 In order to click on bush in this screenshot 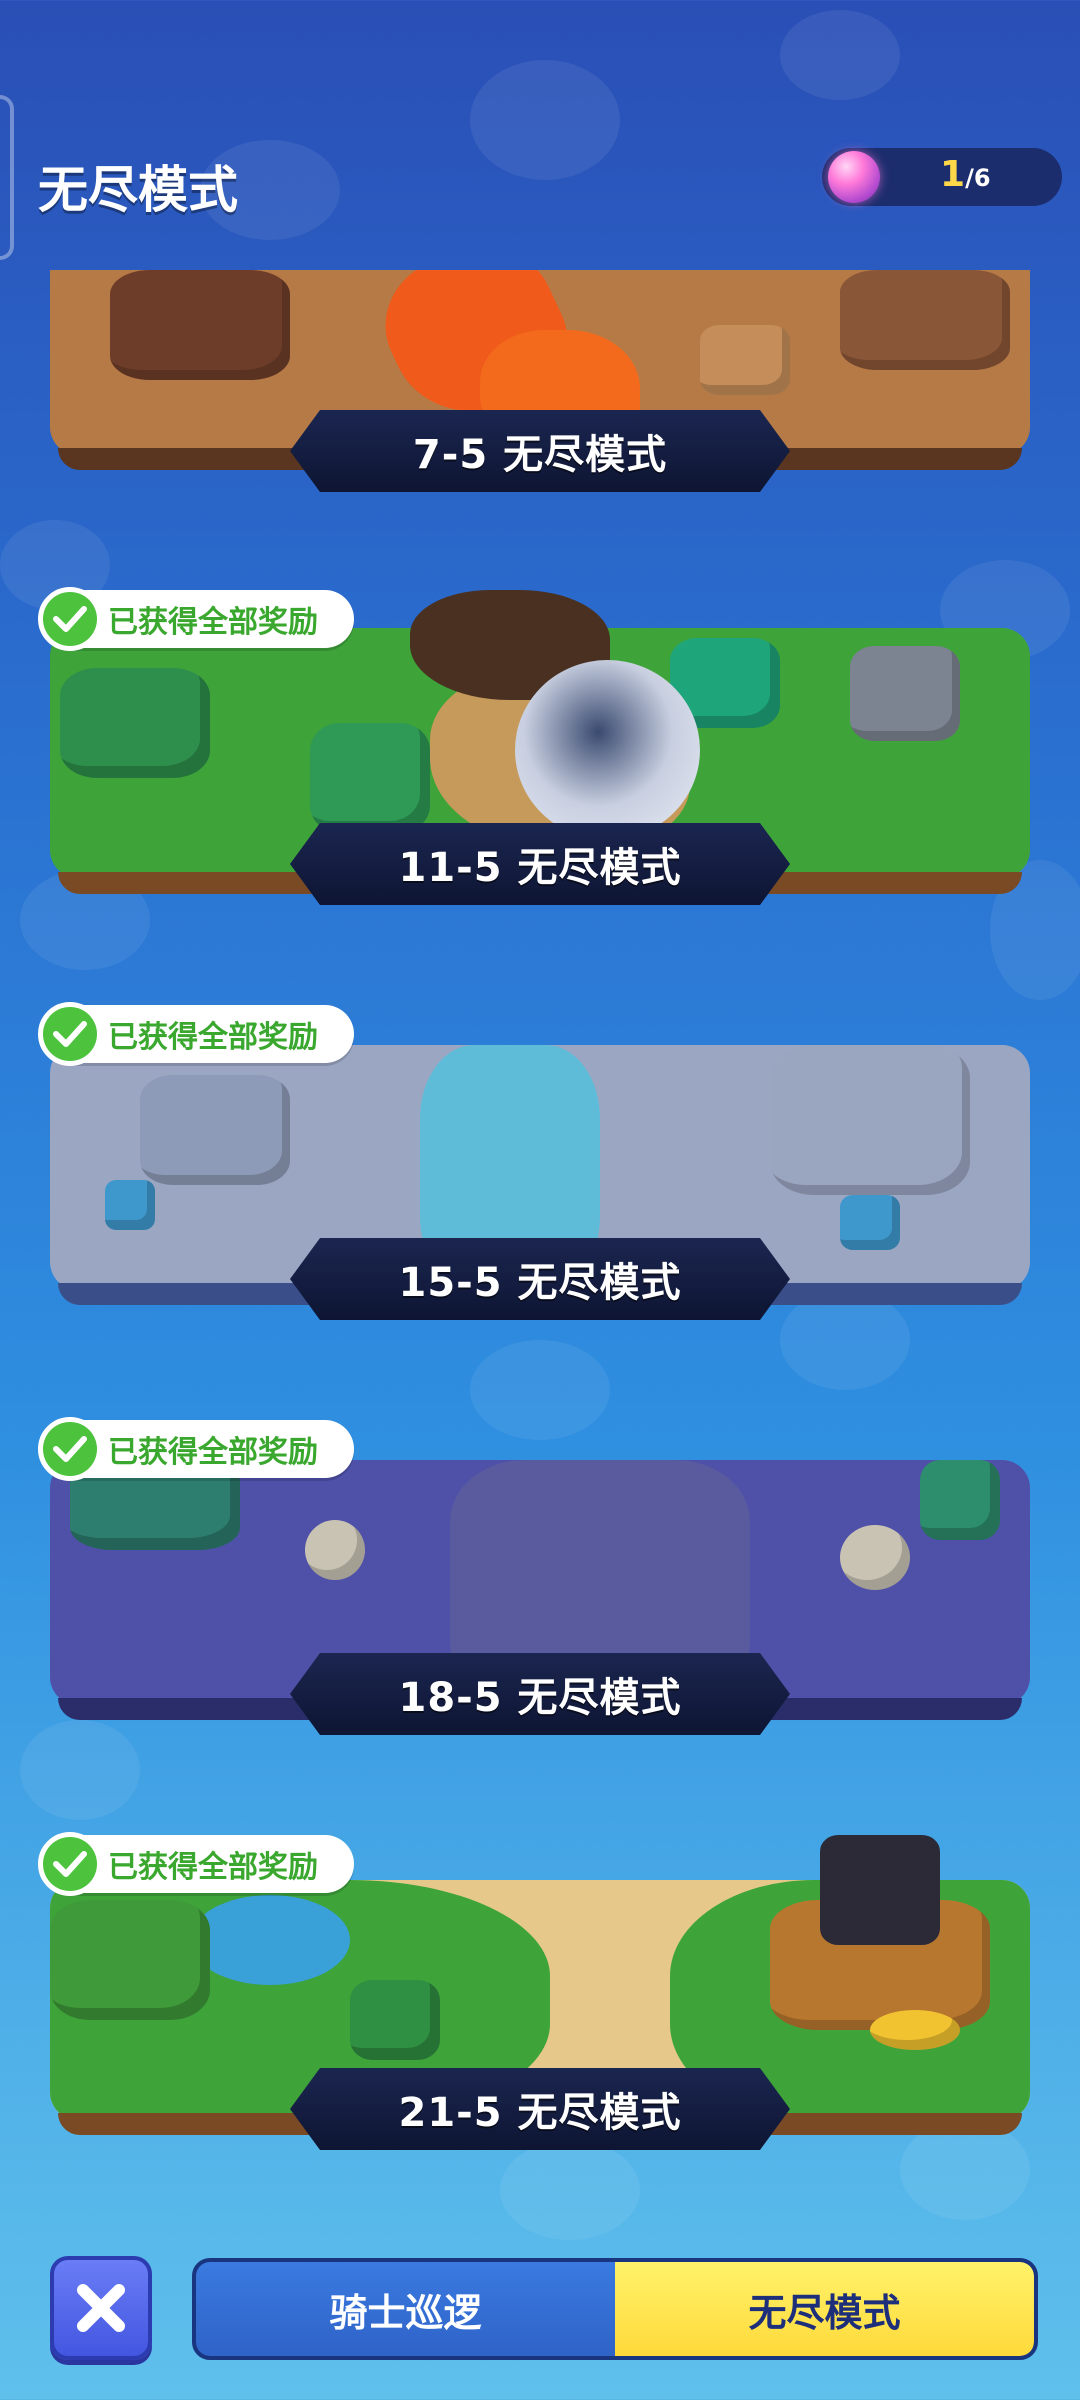, I will do `click(395, 2020)`.